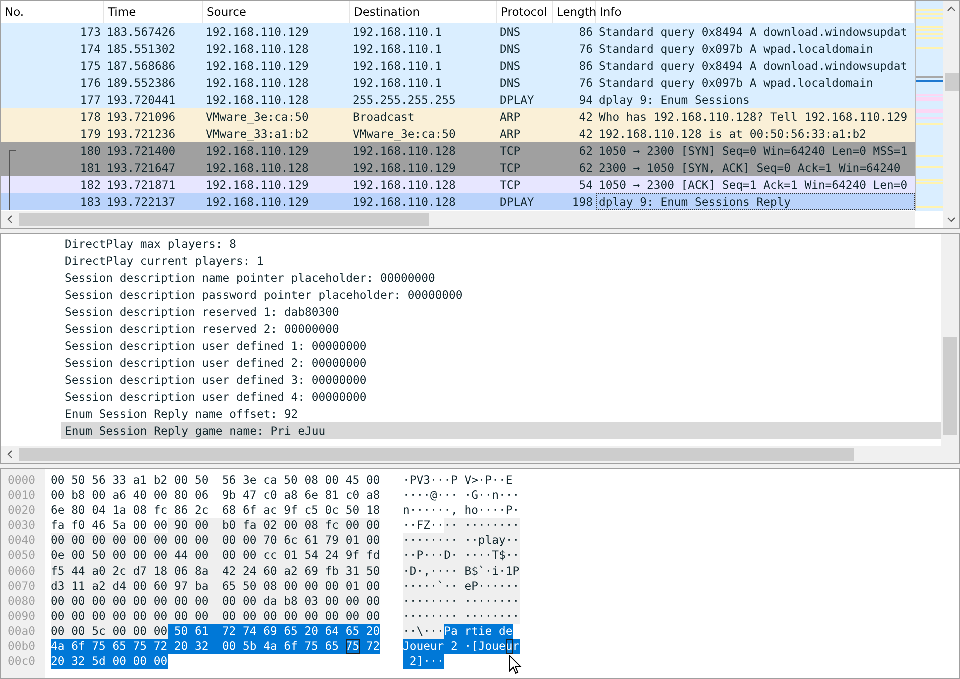 Image resolution: width=960 pixels, height=679 pixels. What do you see at coordinates (458, 167) in the screenshot?
I see `packet-row: 181 193.721647 192.168.110.128 192.168.110.129 TCP 62 2300 → 1050 [SYN, ACK] Seq=0 Ack=1 Win=64240` at bounding box center [458, 167].